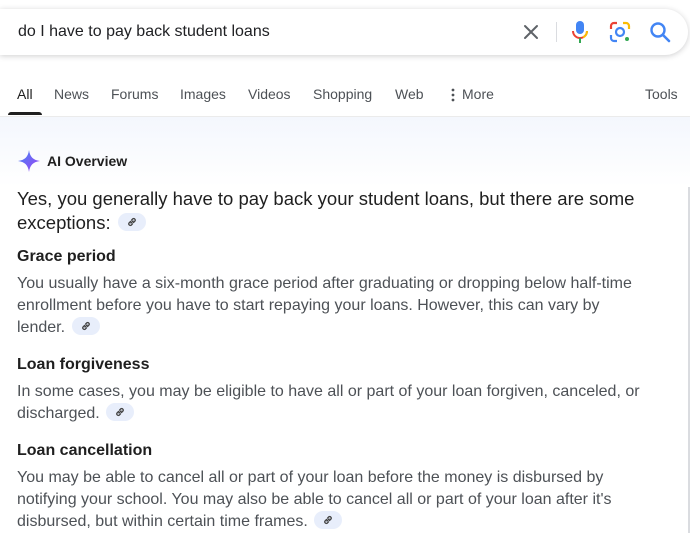 The width and height of the screenshot is (690, 533). I want to click on section-title-grace-period: Grace period, so click(66, 256).